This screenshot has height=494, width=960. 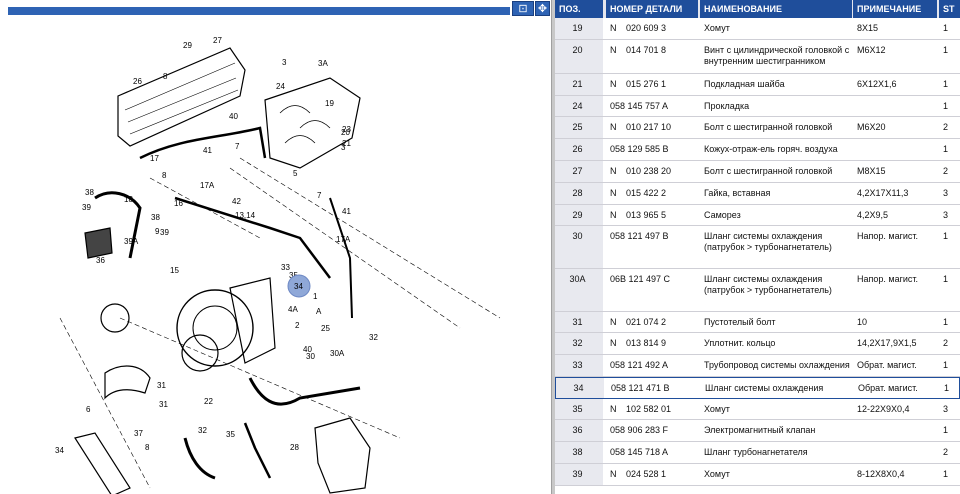 I want to click on callout-label: 22, so click(x=208, y=401).